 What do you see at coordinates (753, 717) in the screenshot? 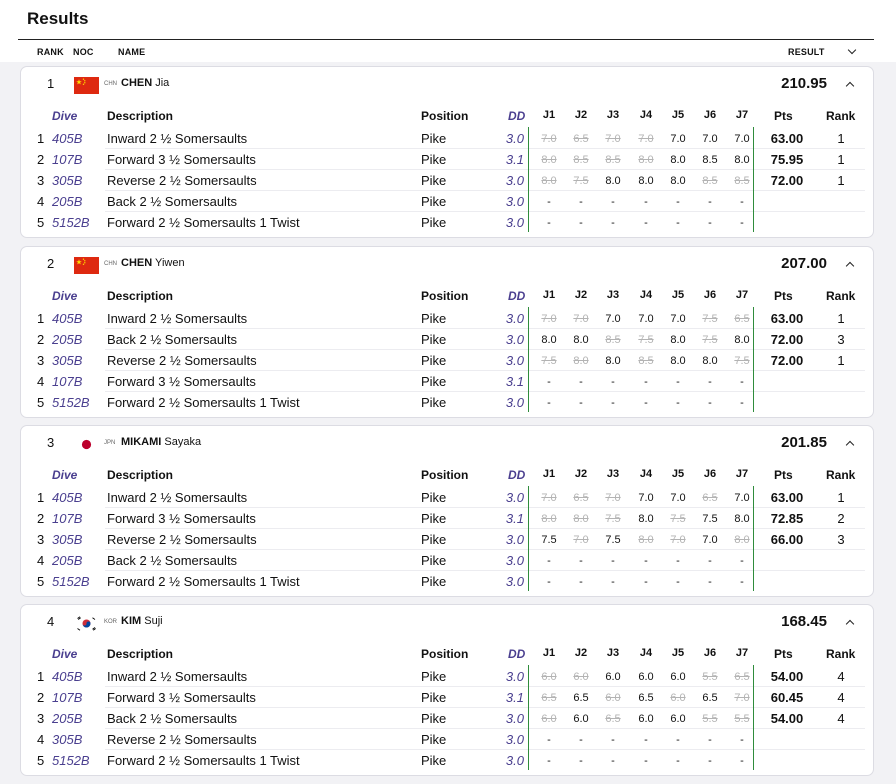
I see `score-divider-line` at bounding box center [753, 717].